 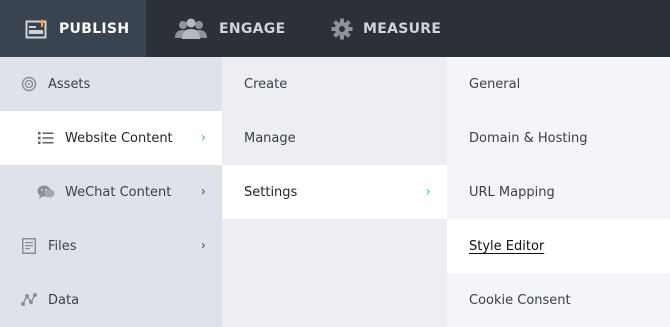 I want to click on chat-bubble-icon, so click(x=46, y=192).